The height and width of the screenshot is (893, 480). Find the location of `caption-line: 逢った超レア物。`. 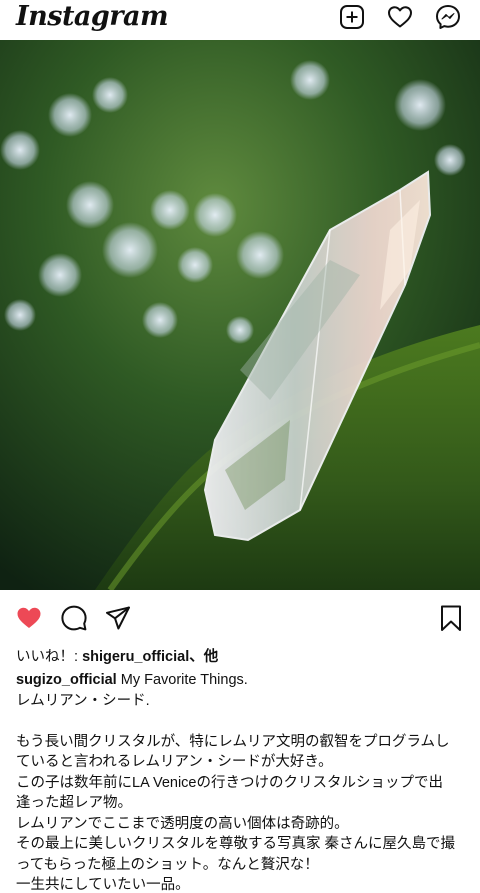

caption-line: 逢った超レア物。 is located at coordinates (74, 803).